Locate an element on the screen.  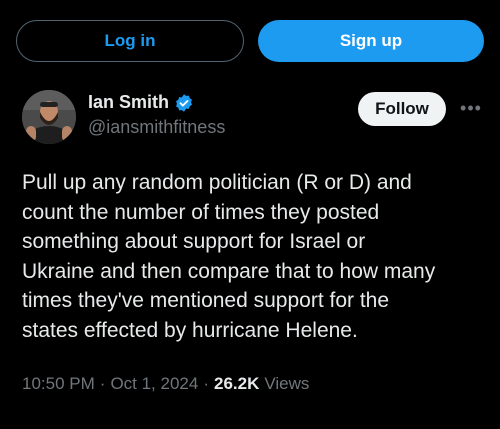
follow-button: Follow is located at coordinates (402, 109).